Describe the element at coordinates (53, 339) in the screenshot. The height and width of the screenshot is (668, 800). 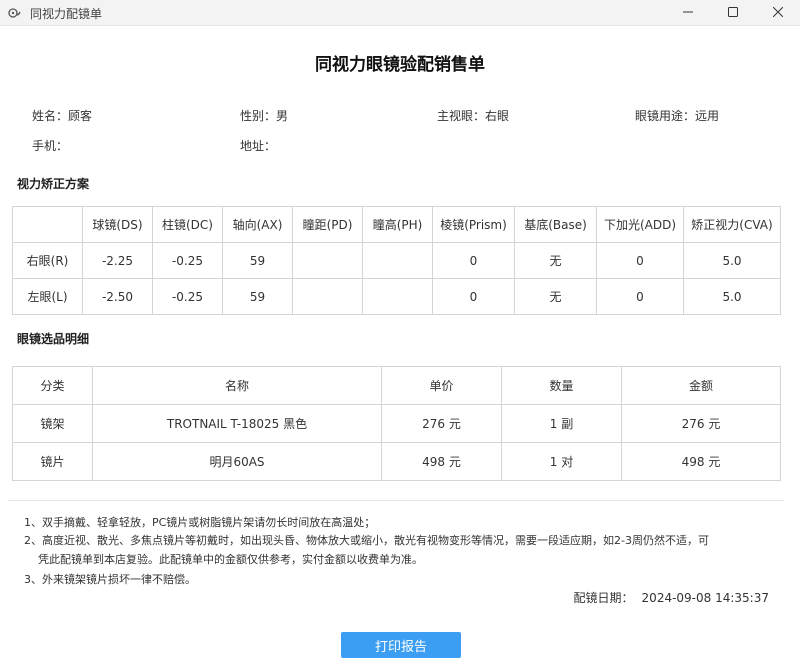
I see `products-section-title: 眼镜选品明细` at that location.